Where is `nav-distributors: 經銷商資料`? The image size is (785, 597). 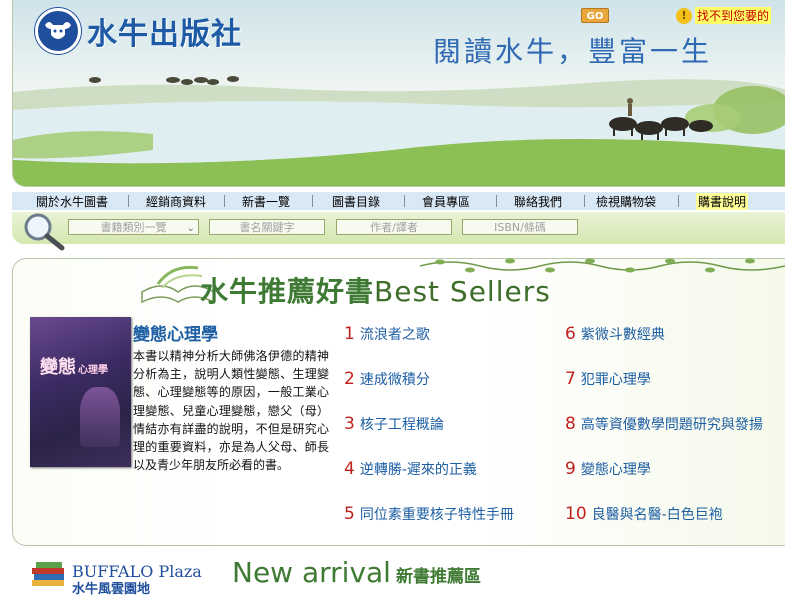 nav-distributors: 經銷商資料 is located at coordinates (176, 201).